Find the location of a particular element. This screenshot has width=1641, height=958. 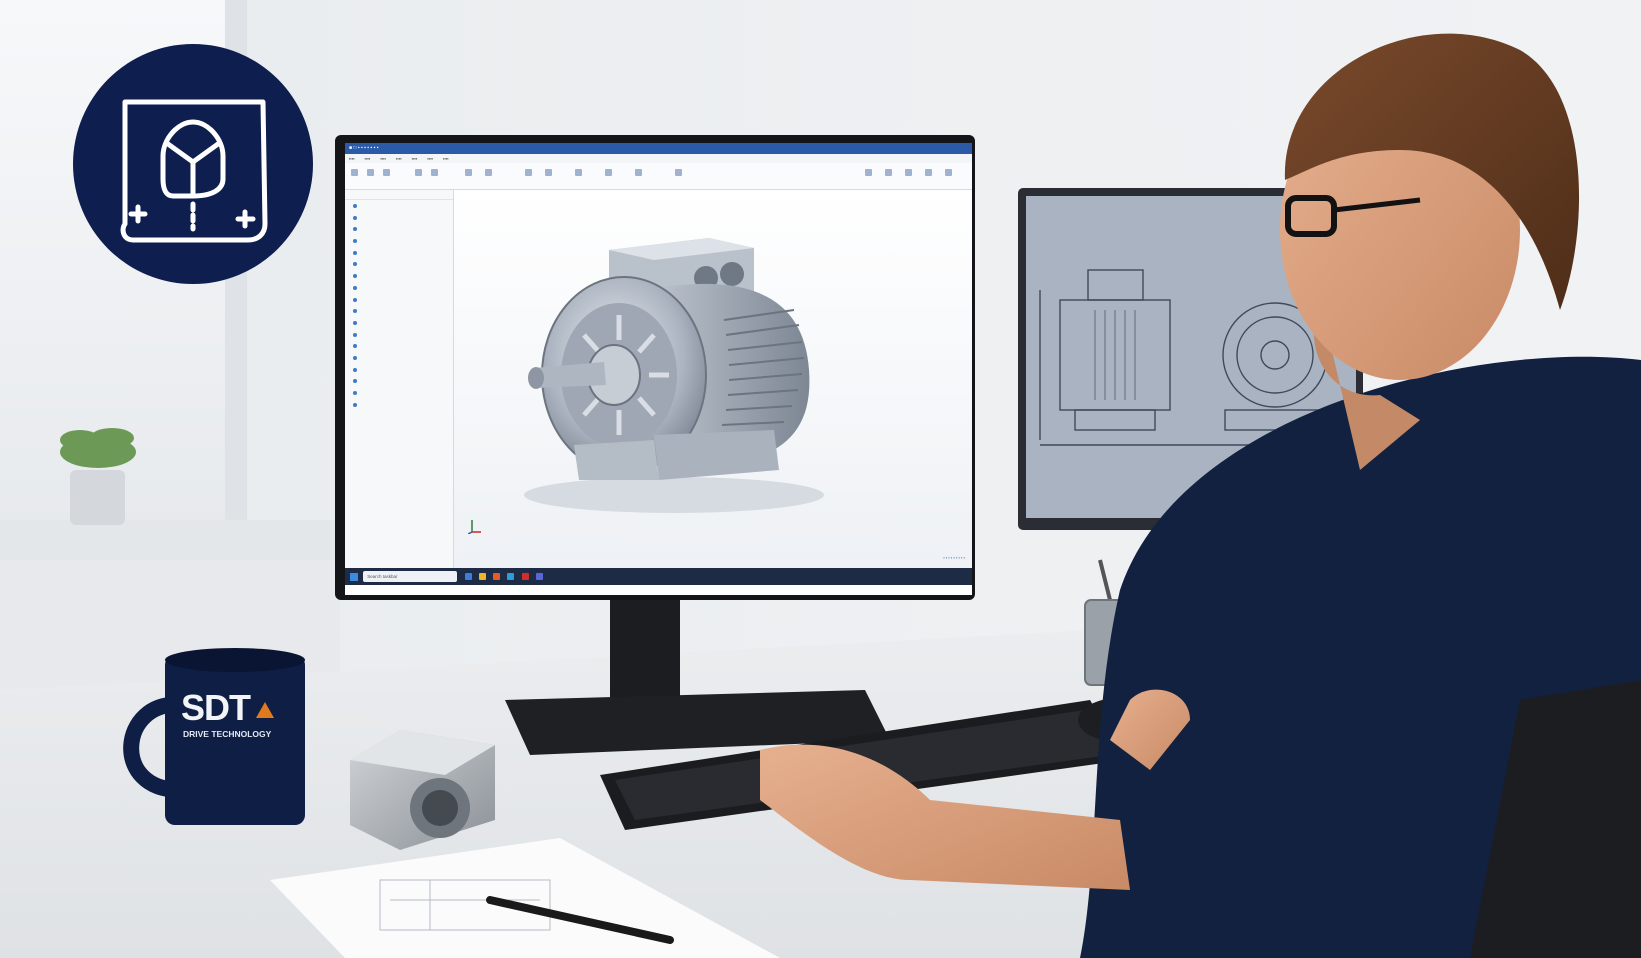

feature-tree-header is located at coordinates (399, 195).